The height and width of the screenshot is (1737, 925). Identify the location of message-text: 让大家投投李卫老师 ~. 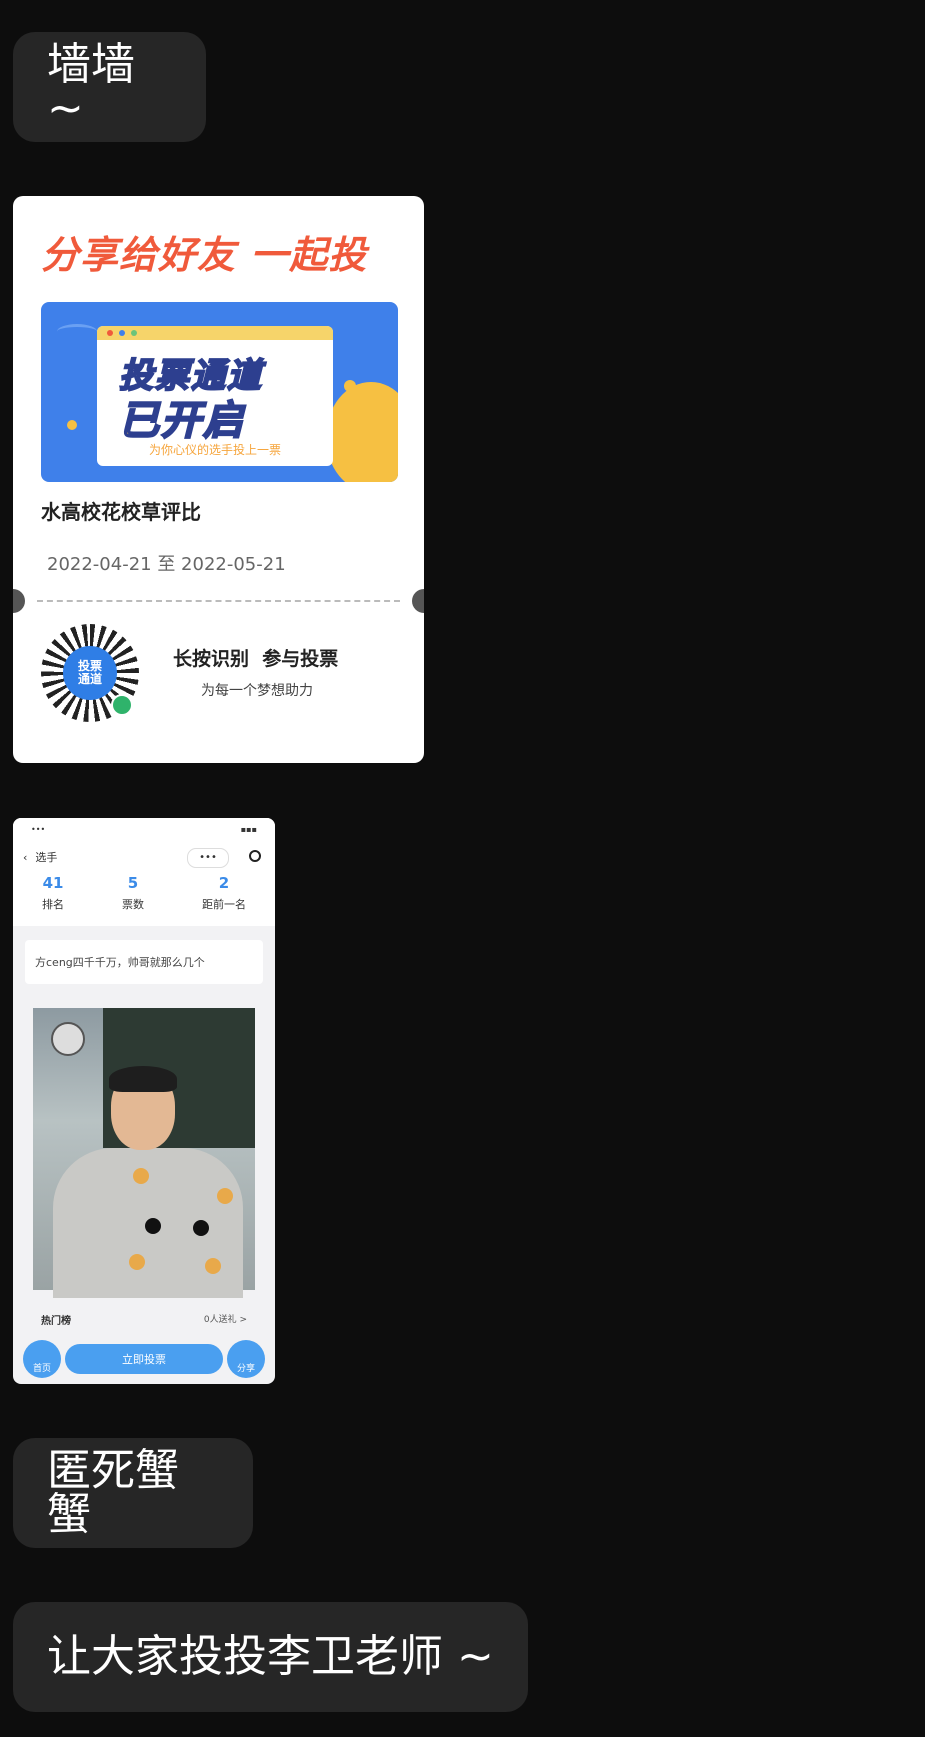
(270, 1656).